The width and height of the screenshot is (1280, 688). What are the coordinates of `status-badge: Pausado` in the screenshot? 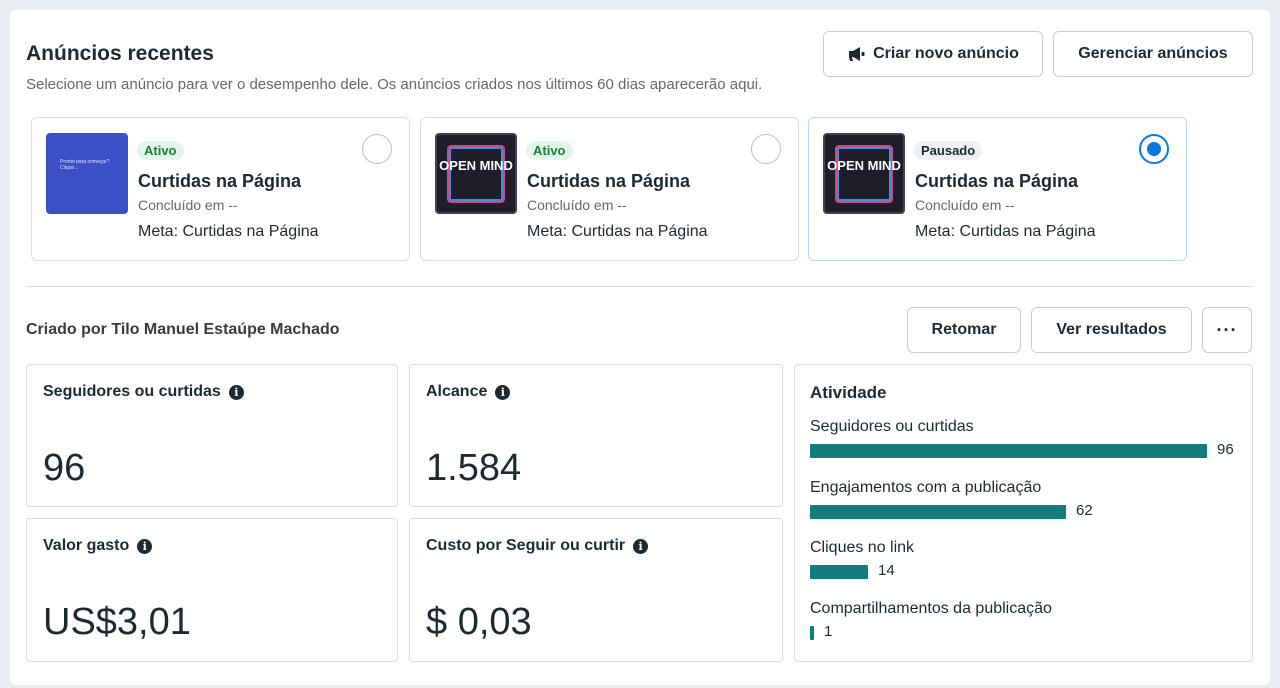 It's located at (948, 150).